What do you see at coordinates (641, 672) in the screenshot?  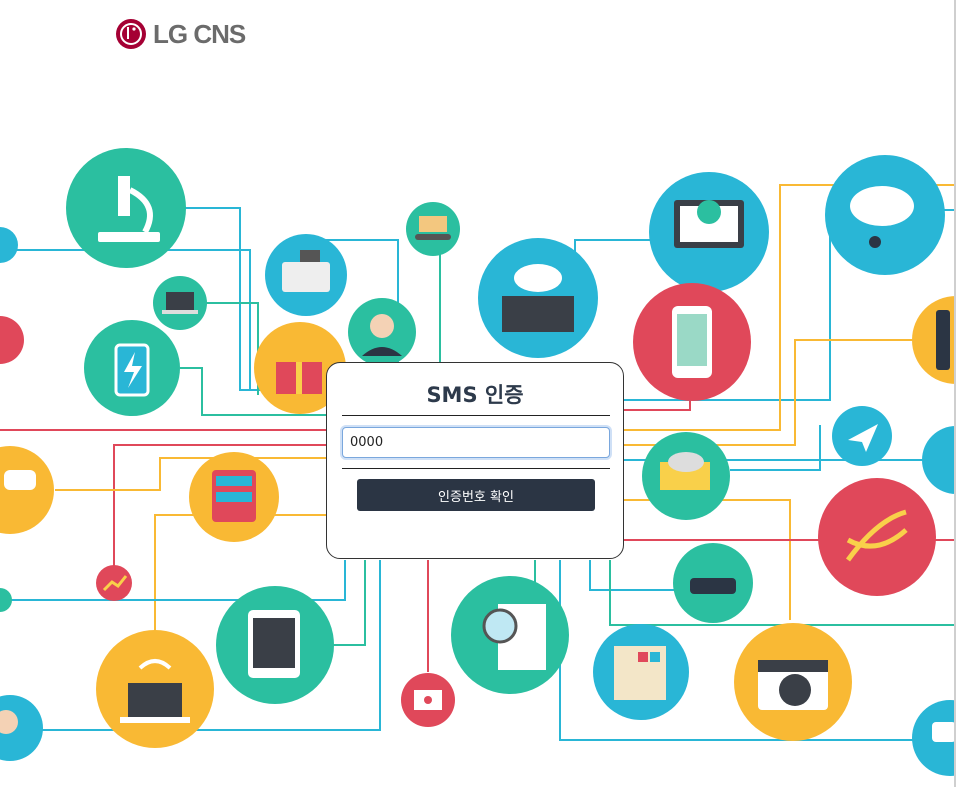 I see `color-palette-icon` at bounding box center [641, 672].